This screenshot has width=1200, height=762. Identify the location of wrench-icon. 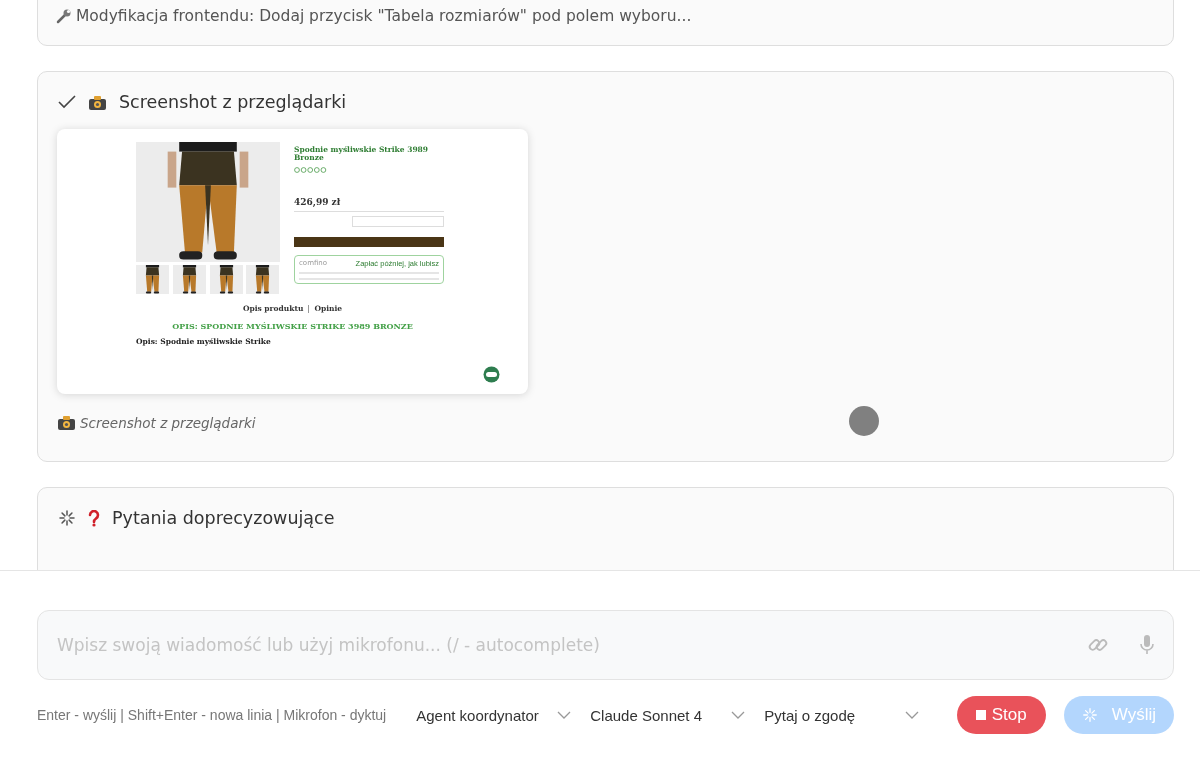
(64, 16).